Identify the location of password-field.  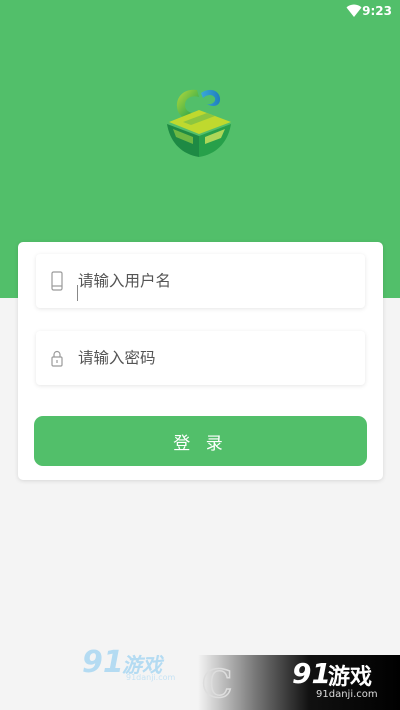
(200, 358).